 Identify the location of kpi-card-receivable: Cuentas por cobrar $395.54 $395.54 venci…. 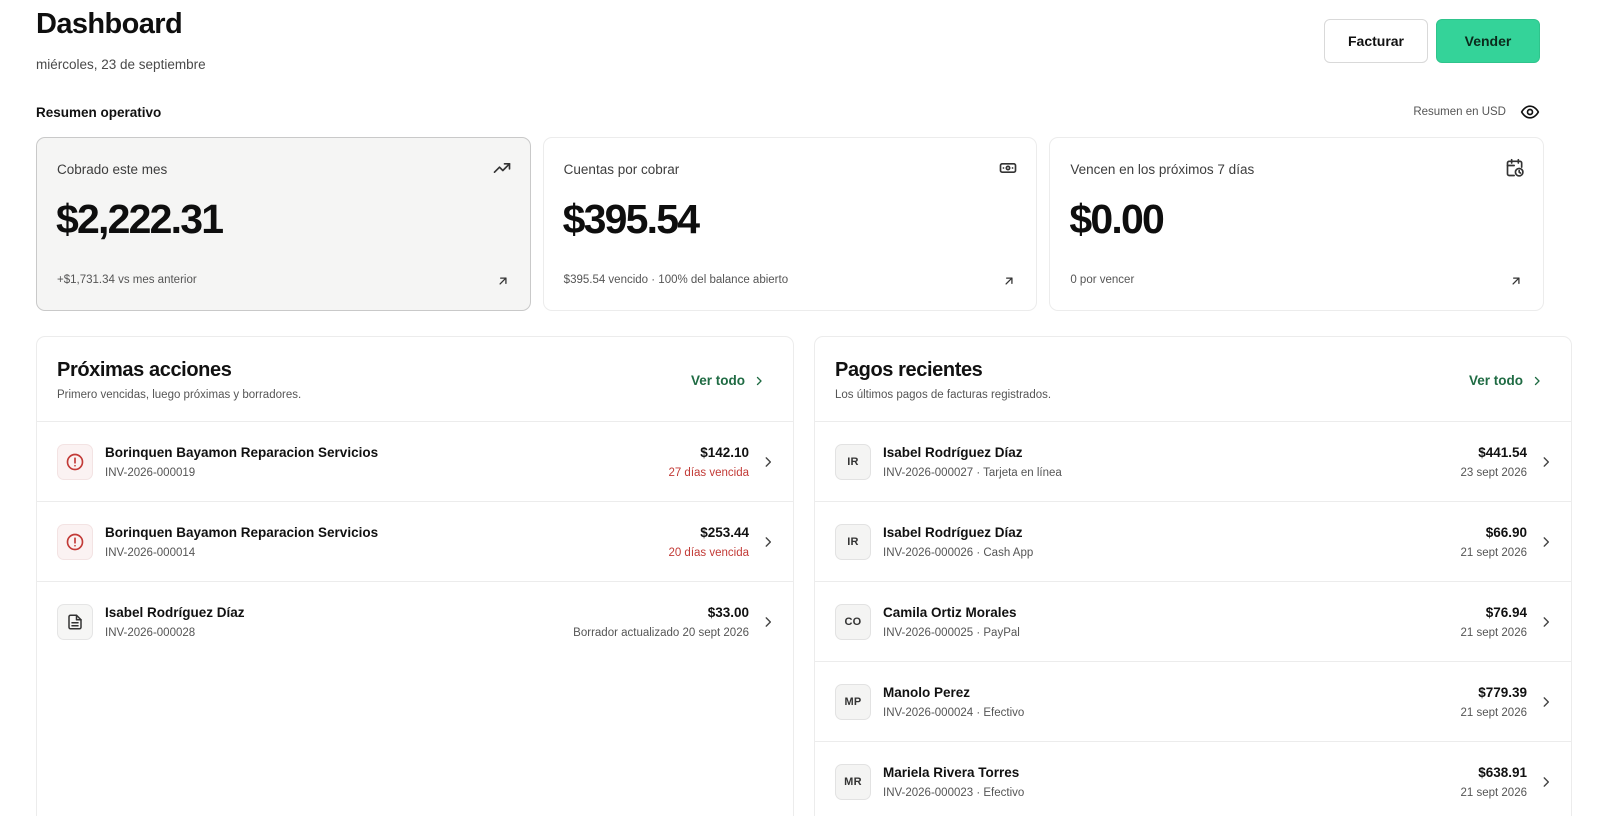
(790, 224).